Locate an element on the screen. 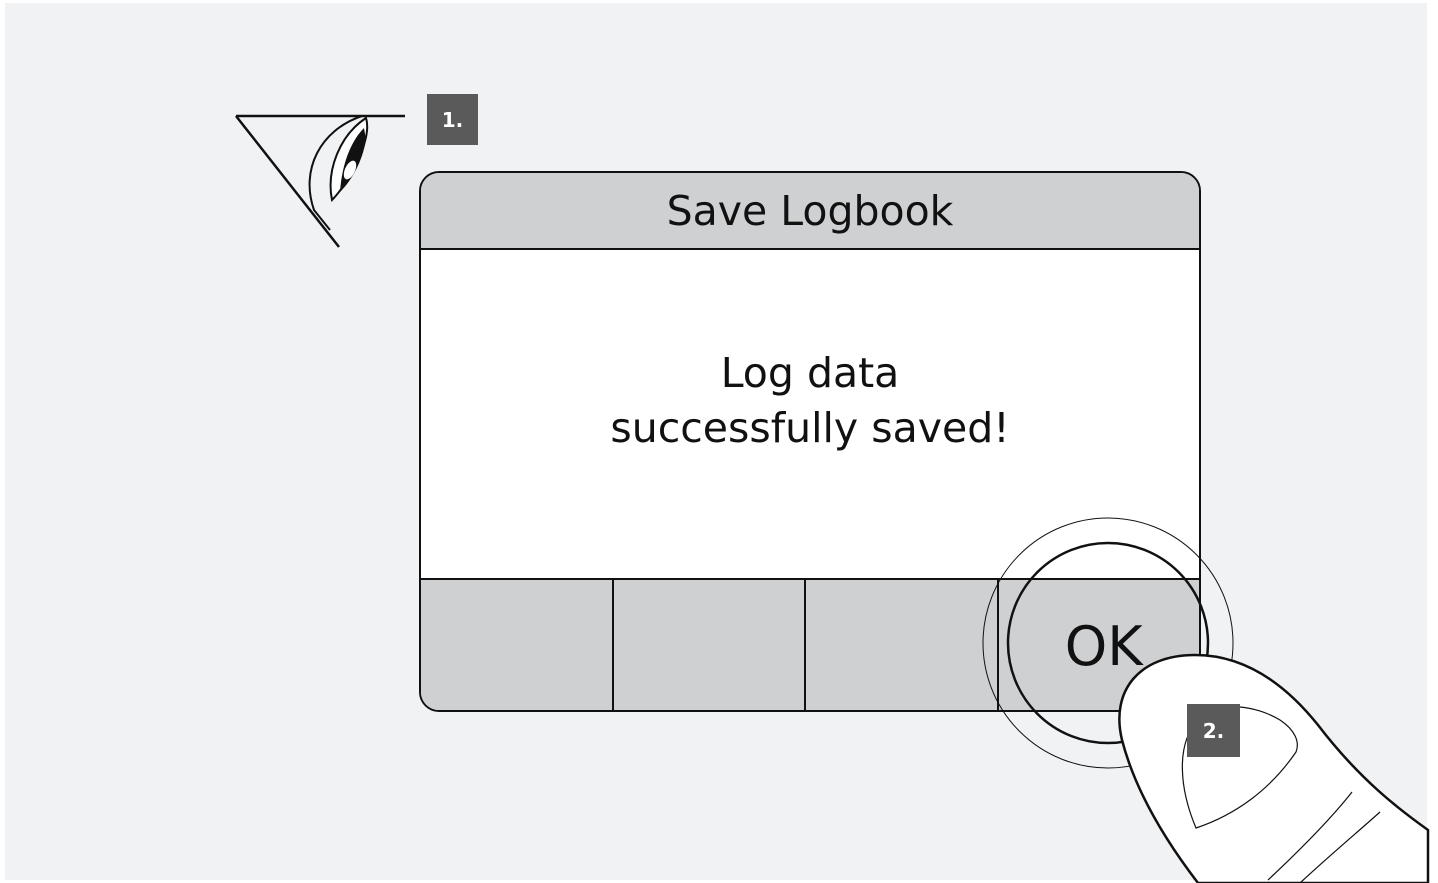 This screenshot has height=883, width=1438. softkey-bar: OK is located at coordinates (810, 644).